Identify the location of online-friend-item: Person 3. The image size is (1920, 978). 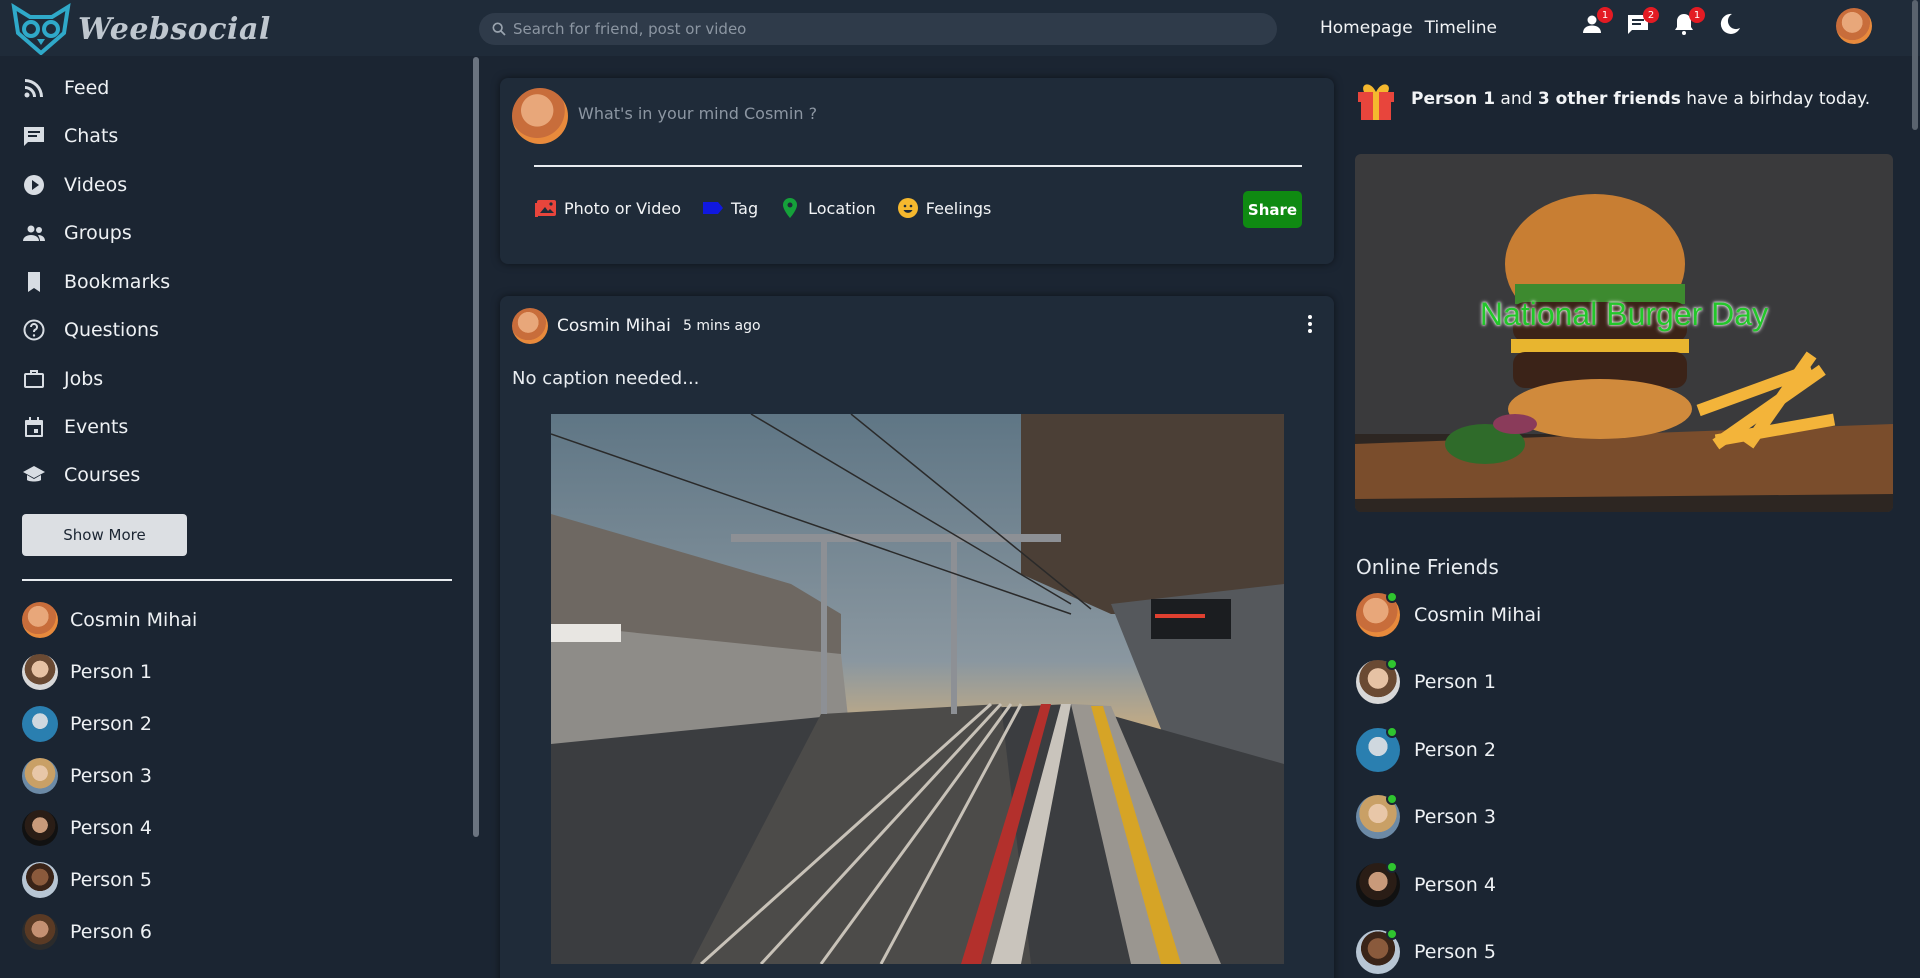
(1426, 816).